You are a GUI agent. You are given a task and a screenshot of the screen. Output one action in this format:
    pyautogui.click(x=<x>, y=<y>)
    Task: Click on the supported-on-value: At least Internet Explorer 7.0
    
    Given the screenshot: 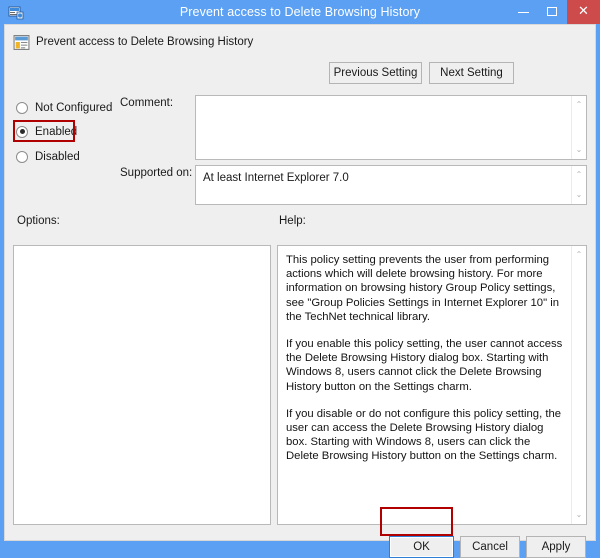 What is the action you would take?
    pyautogui.click(x=276, y=178)
    